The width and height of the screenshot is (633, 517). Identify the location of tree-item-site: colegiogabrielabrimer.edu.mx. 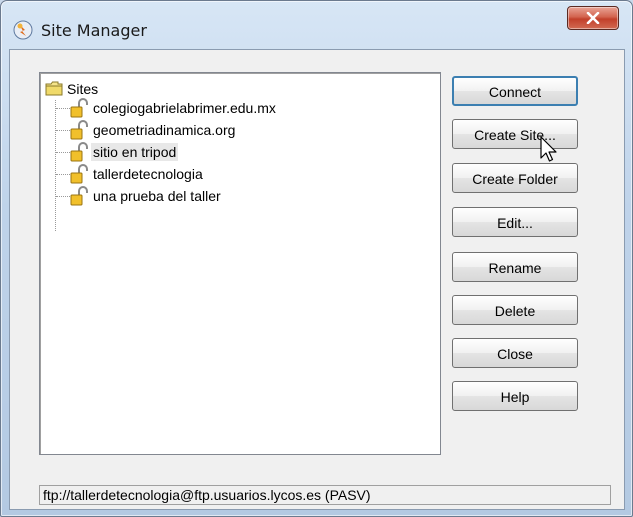
(236, 108).